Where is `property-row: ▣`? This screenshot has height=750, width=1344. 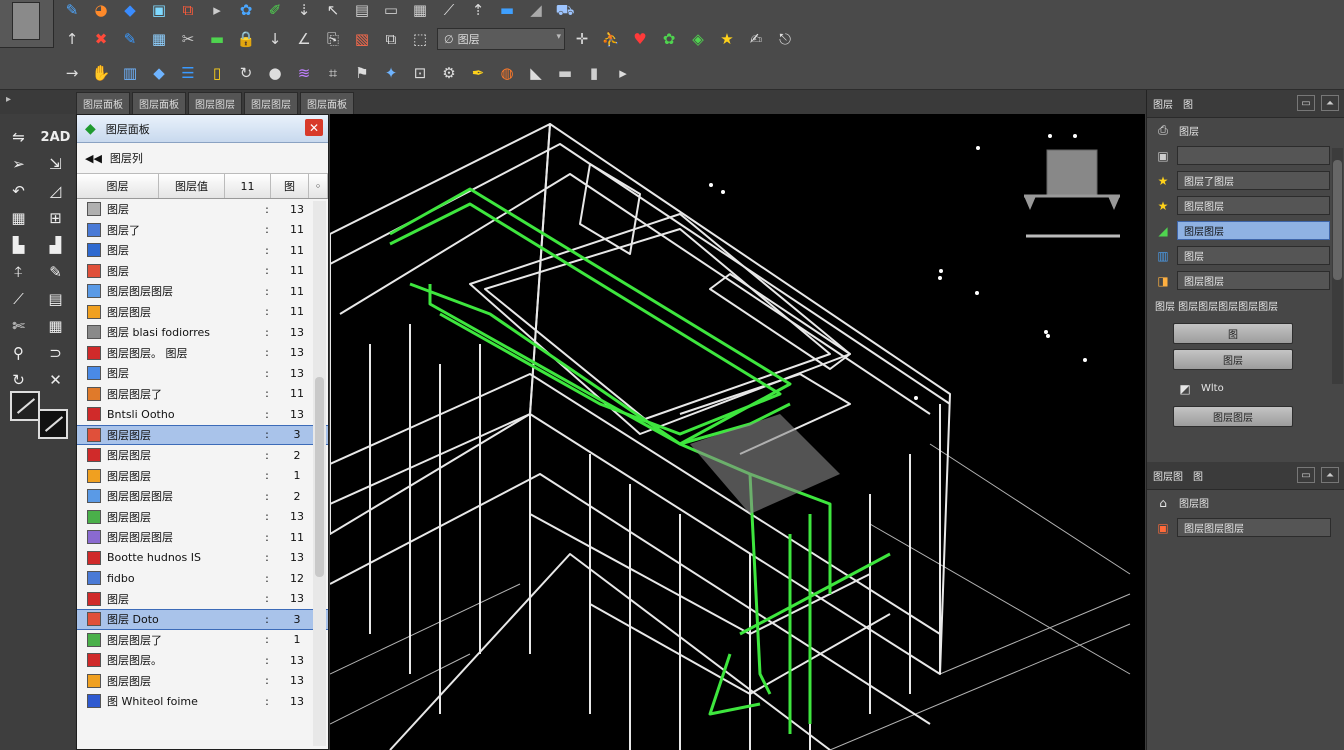 property-row: ▣ is located at coordinates (1245, 155).